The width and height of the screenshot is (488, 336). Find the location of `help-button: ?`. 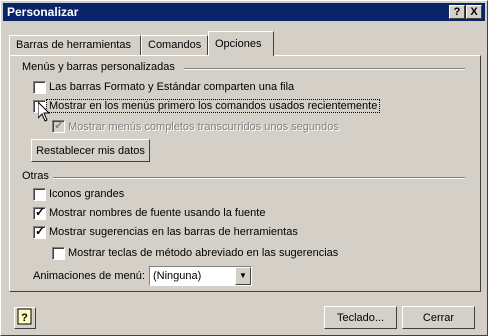

help-button: ? is located at coordinates (457, 12).